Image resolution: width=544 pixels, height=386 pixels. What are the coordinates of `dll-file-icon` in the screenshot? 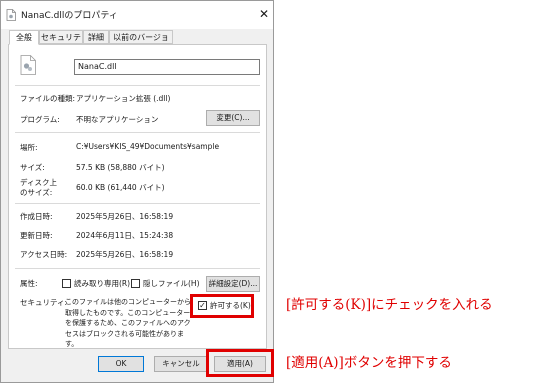 It's located at (11, 15).